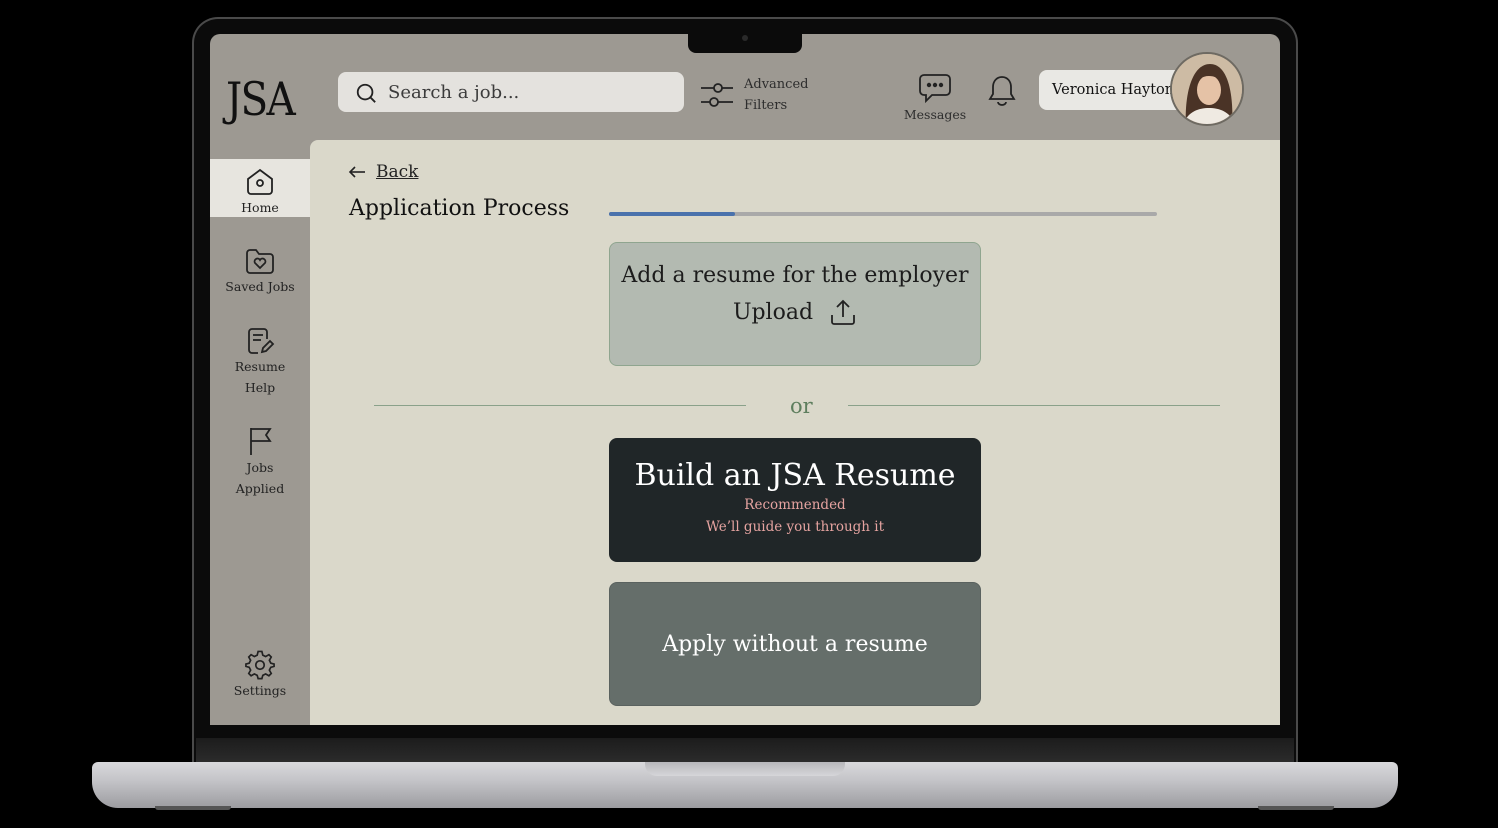 Image resolution: width=1498 pixels, height=828 pixels. Describe the element at coordinates (528, 92) in the screenshot. I see `search-input` at that location.